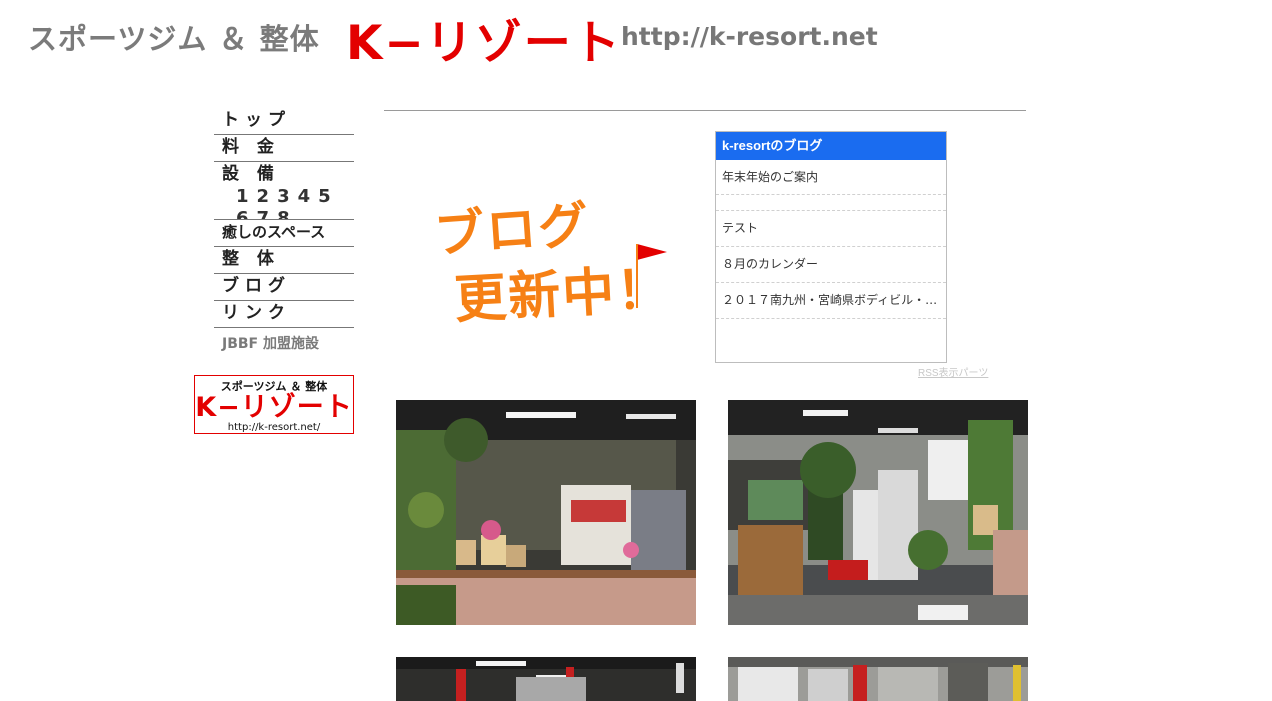 The height and width of the screenshot is (701, 1272). I want to click on site-header: スポーツジム ＆ 整体 K−リゾート http://k-resort.net, so click(636, 36).